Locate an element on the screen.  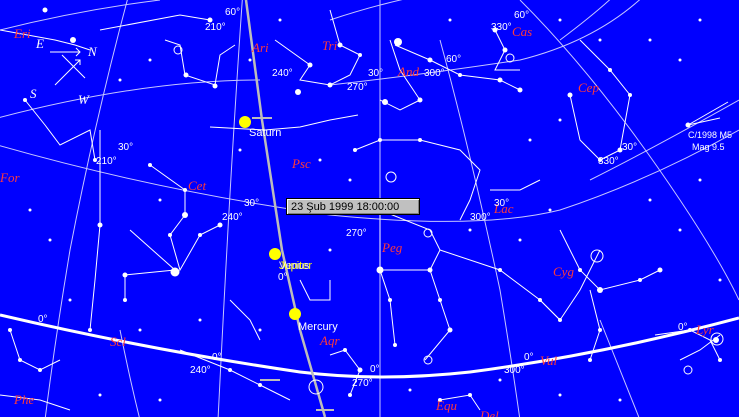
dec-label-0-mid: 0° is located at coordinates (283, 277).